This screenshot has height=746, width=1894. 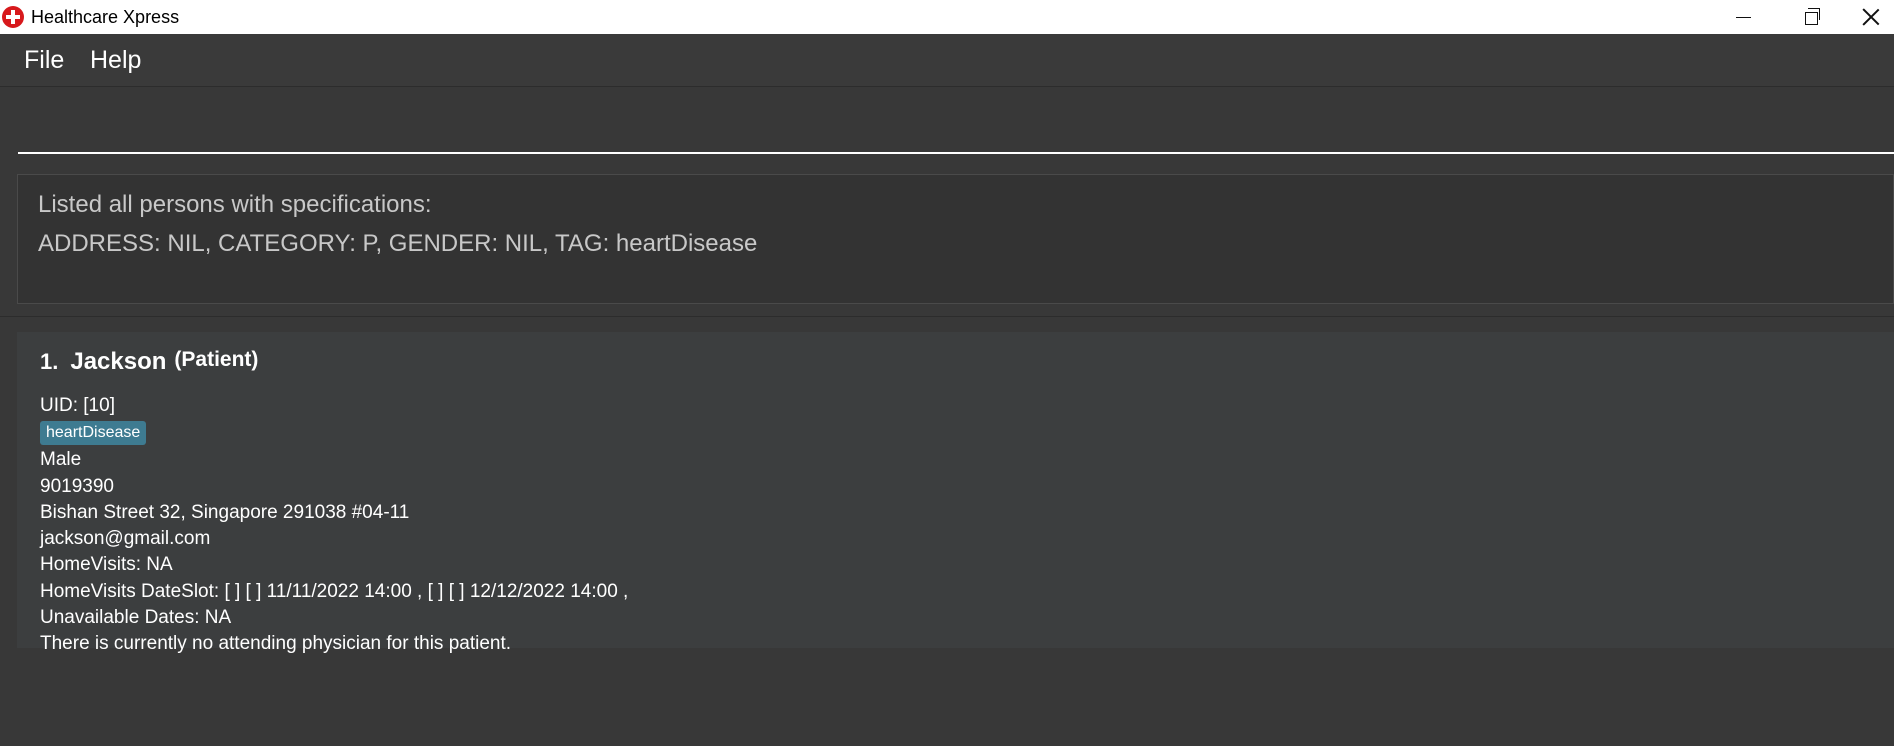 What do you see at coordinates (13, 17) in the screenshot?
I see `red-cross-icon` at bounding box center [13, 17].